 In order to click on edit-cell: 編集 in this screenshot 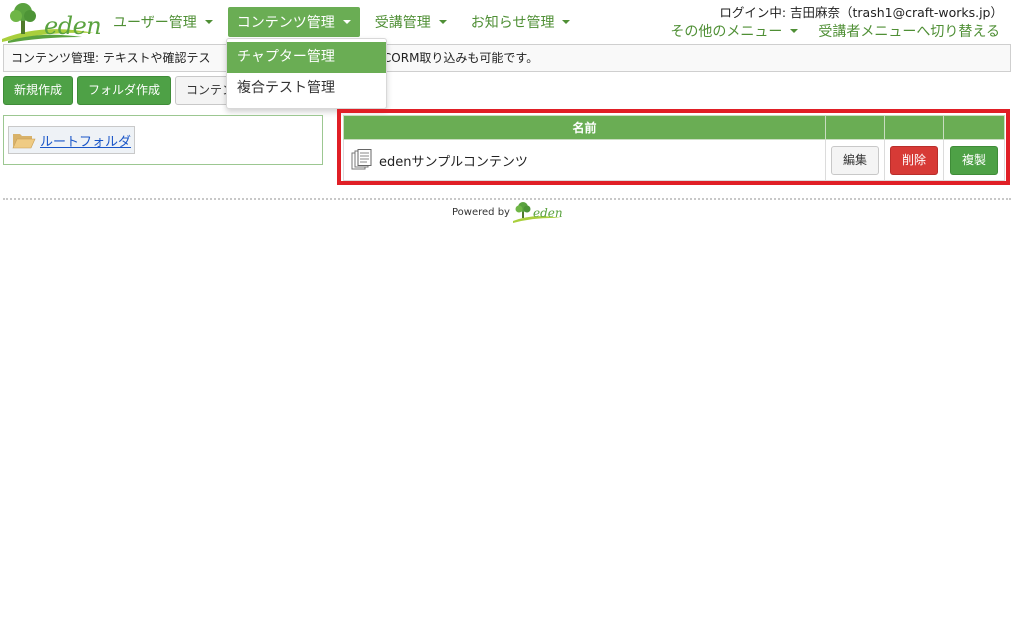, I will do `click(855, 160)`.